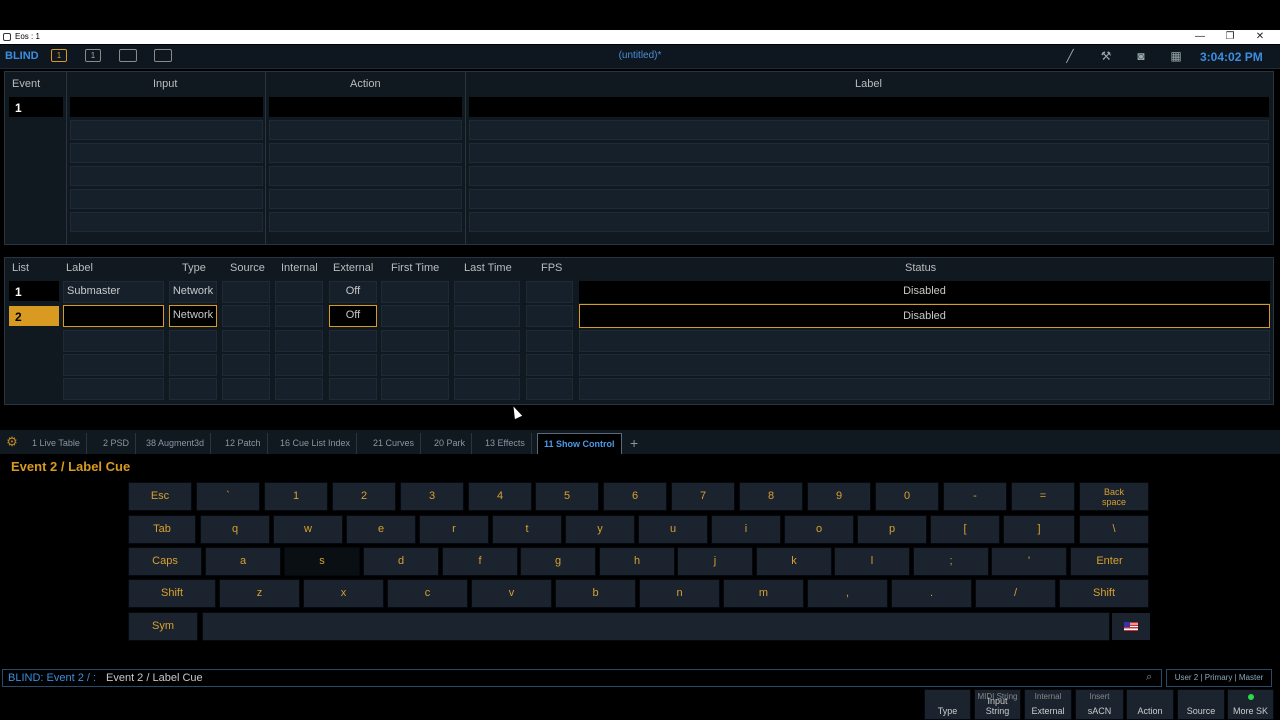  Describe the element at coordinates (343, 593) in the screenshot. I see `key-x: x` at that location.